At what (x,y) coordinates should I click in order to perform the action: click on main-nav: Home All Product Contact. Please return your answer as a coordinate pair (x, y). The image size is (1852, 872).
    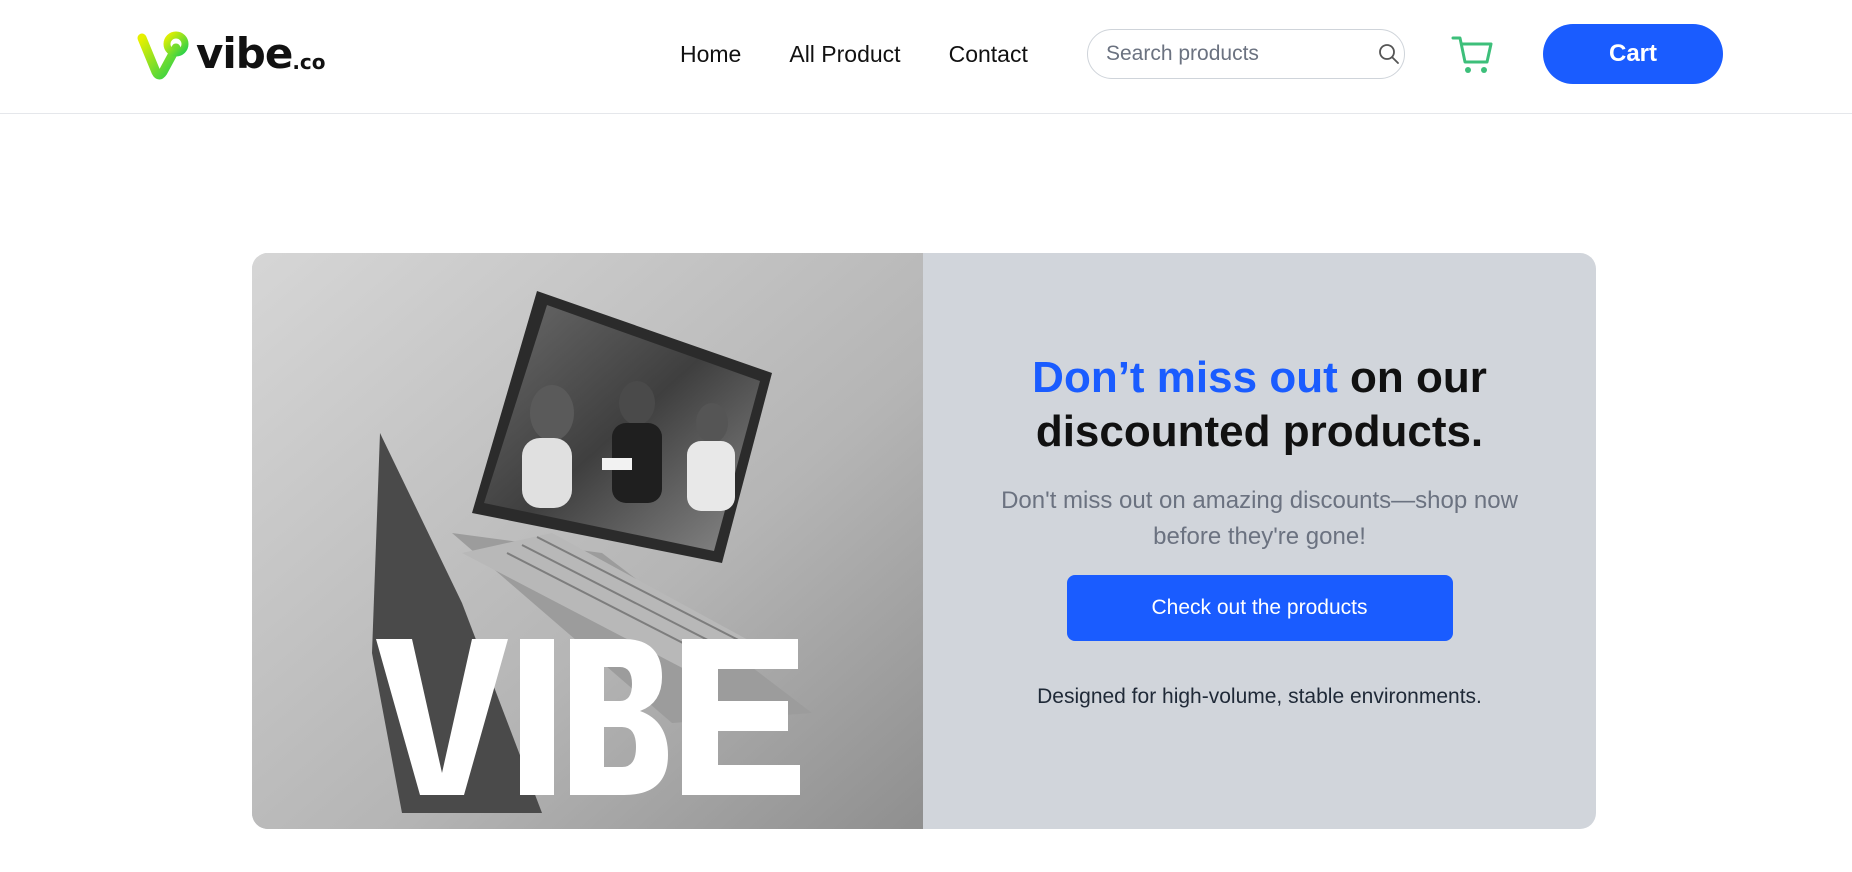
    Looking at the image, I should click on (854, 54).